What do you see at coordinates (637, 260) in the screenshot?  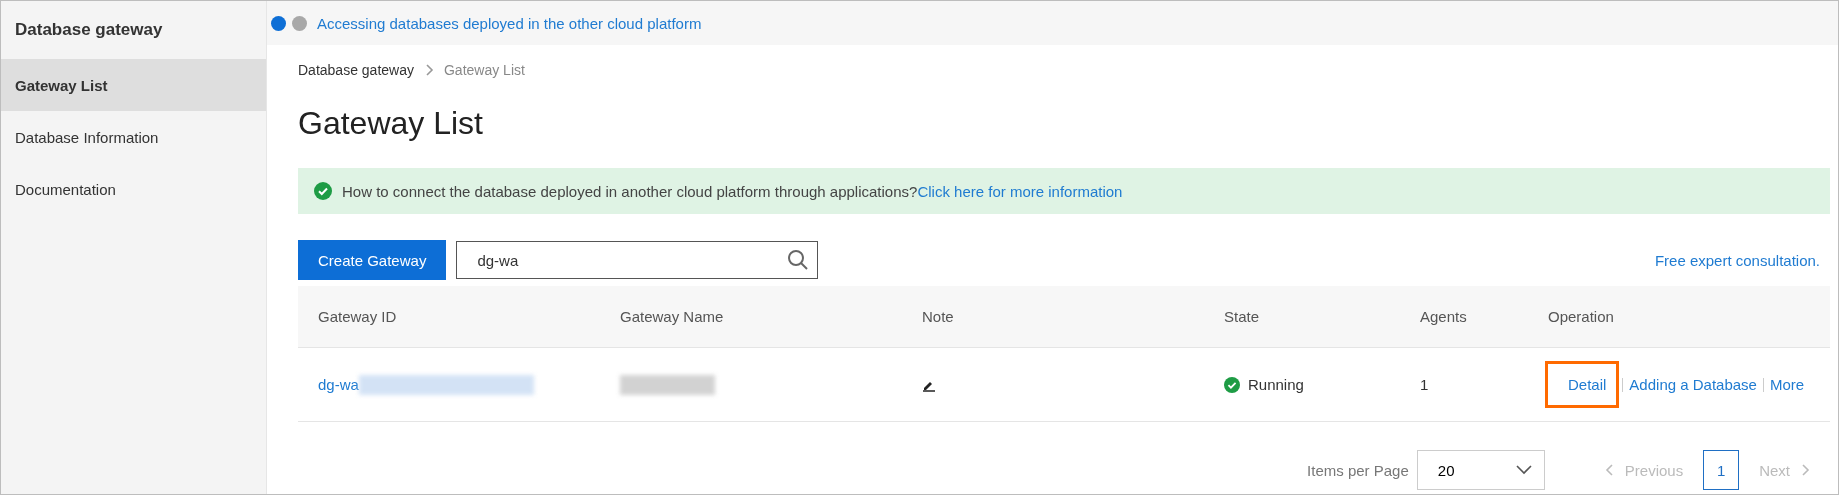 I see `search-field: dg-wa` at bounding box center [637, 260].